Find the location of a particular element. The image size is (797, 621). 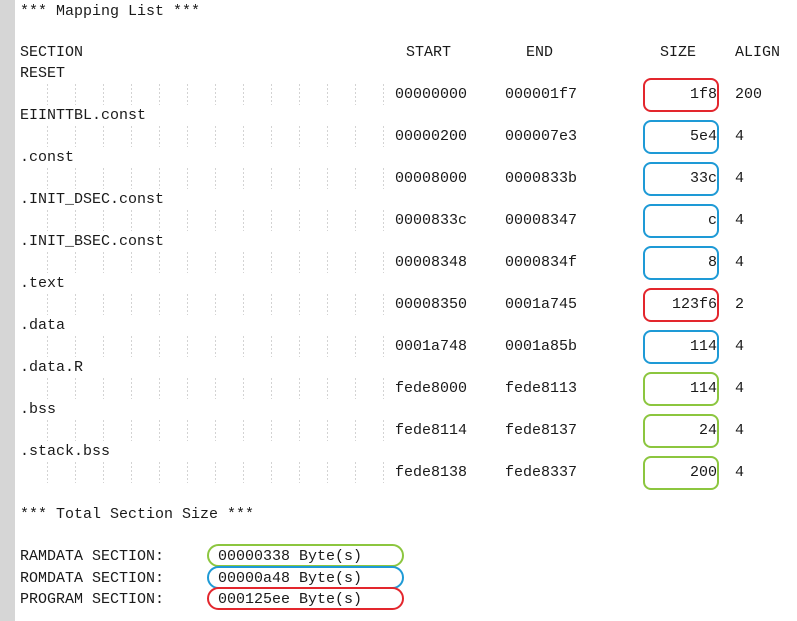

section-end: 0000834f is located at coordinates (541, 262).